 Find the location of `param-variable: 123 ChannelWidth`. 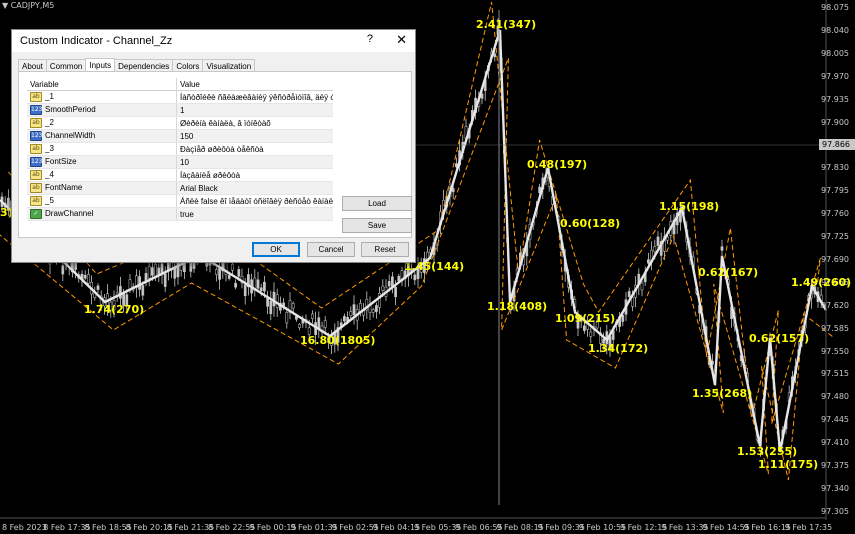

param-variable: 123 ChannelWidth is located at coordinates (102, 136).